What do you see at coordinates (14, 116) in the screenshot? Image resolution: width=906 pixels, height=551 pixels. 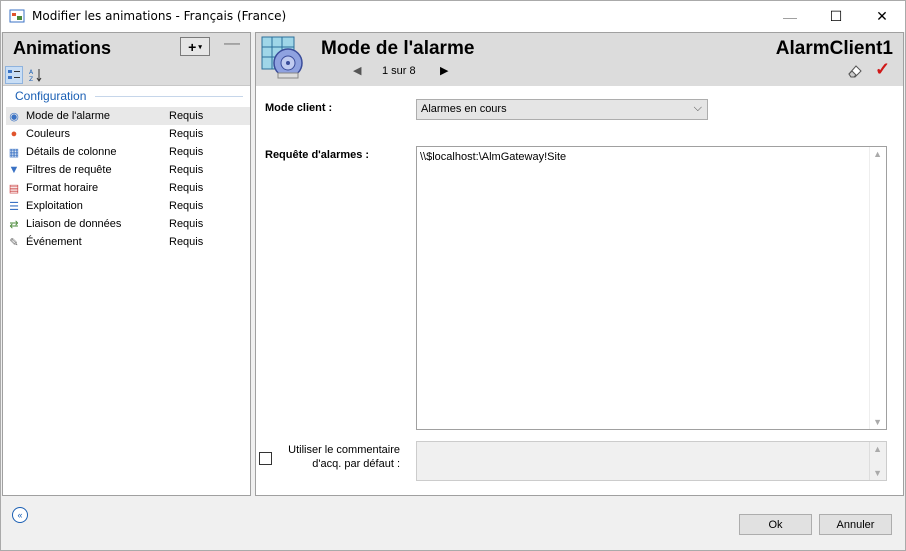 I see `alarm-mode-icon: ◉` at bounding box center [14, 116].